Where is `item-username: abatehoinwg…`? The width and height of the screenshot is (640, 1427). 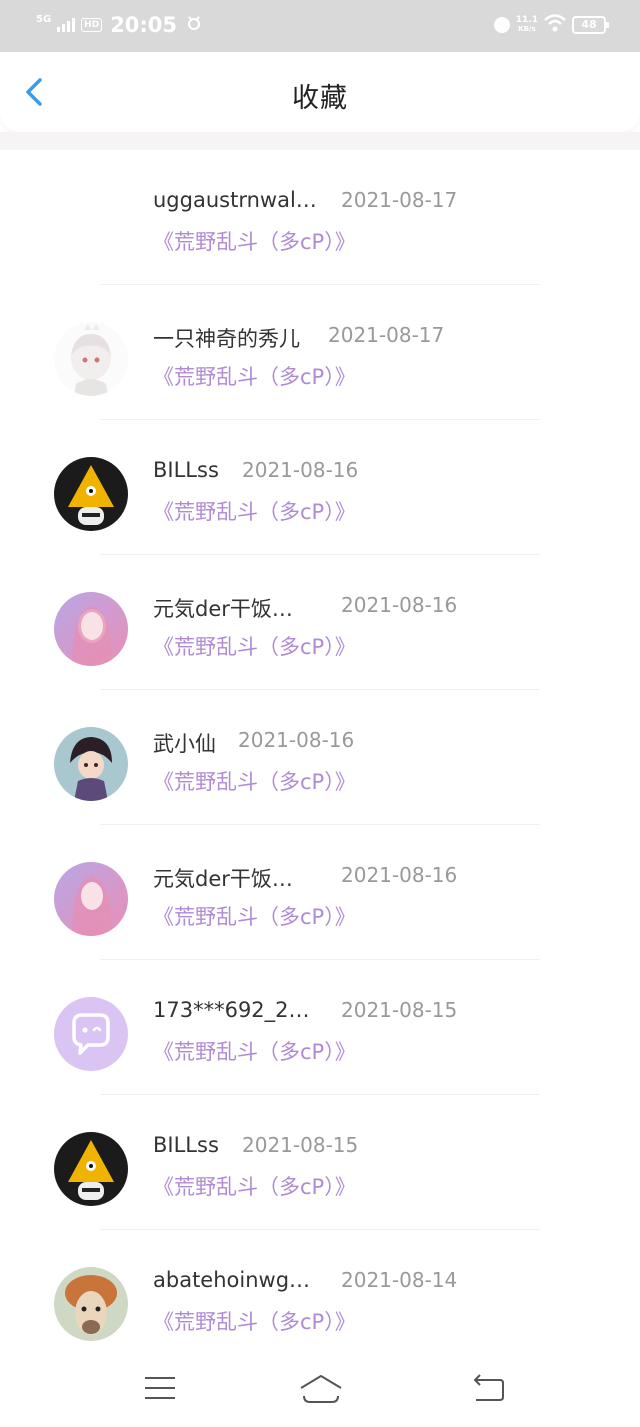 item-username: abatehoinwg… is located at coordinates (232, 1280).